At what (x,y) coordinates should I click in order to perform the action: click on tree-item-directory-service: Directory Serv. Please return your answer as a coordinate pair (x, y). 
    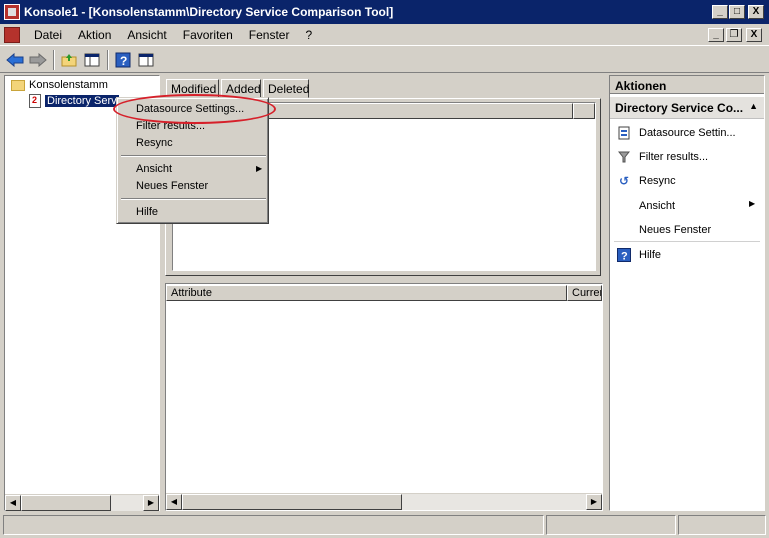
    Looking at the image, I should click on (74, 101).